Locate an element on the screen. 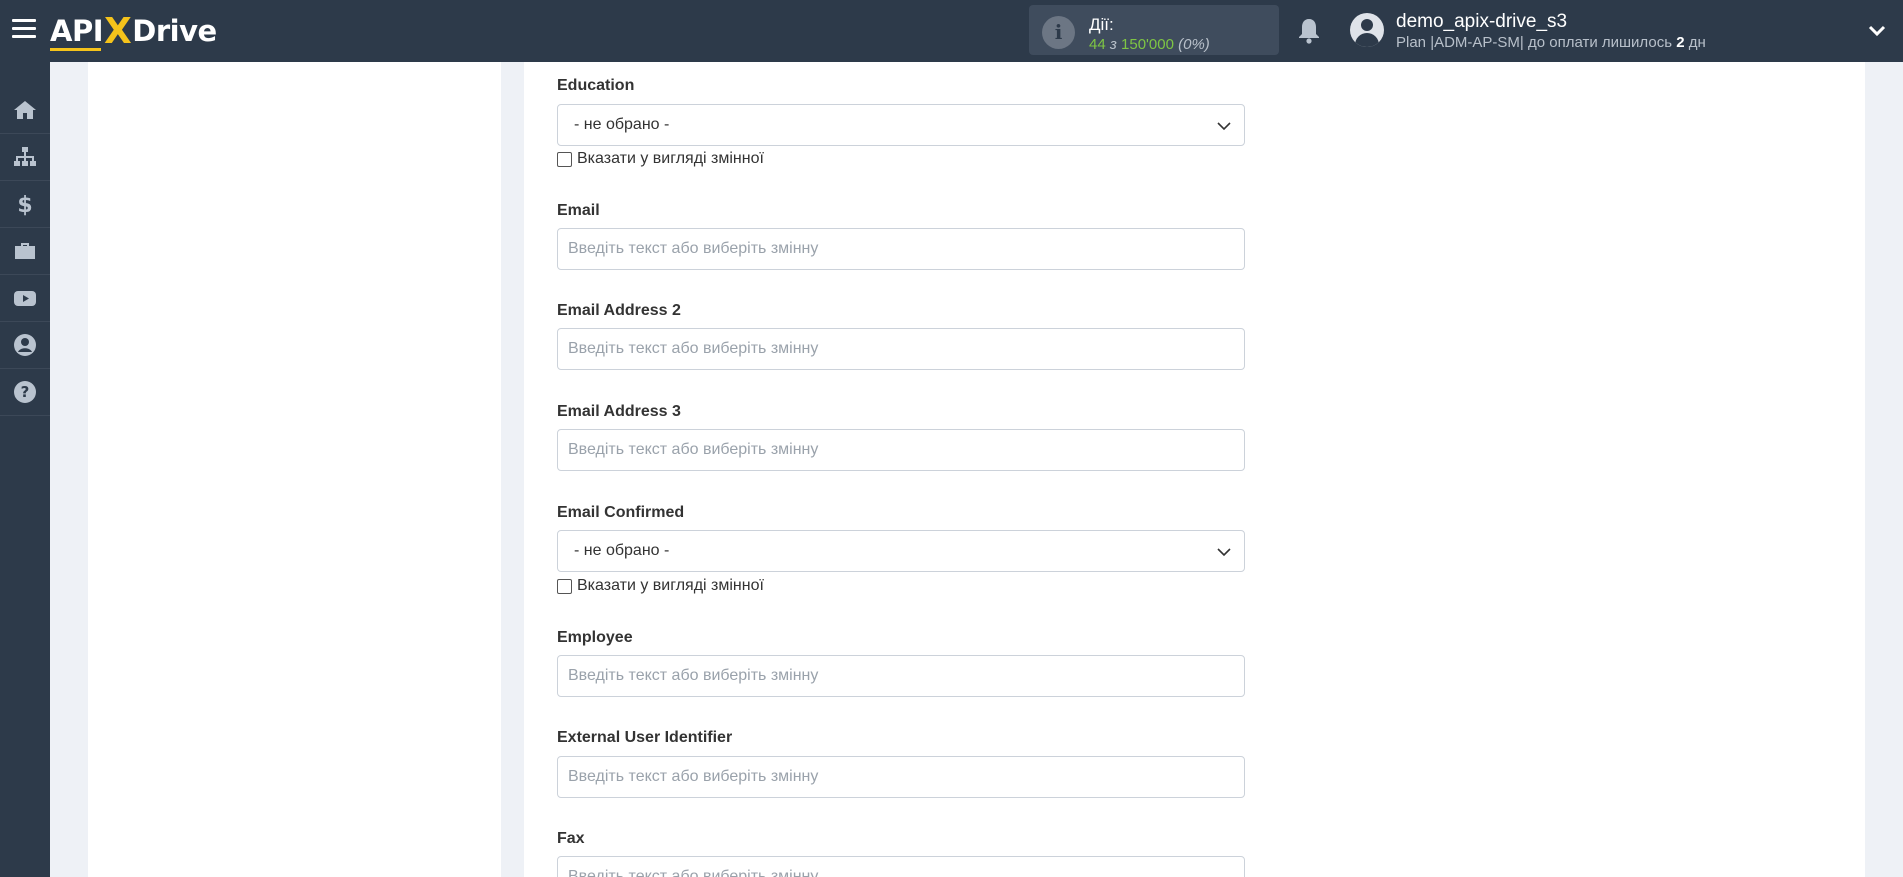  plan-text: Plan |ADM-AP-SM| до оплати лишилось is located at coordinates (1536, 42).